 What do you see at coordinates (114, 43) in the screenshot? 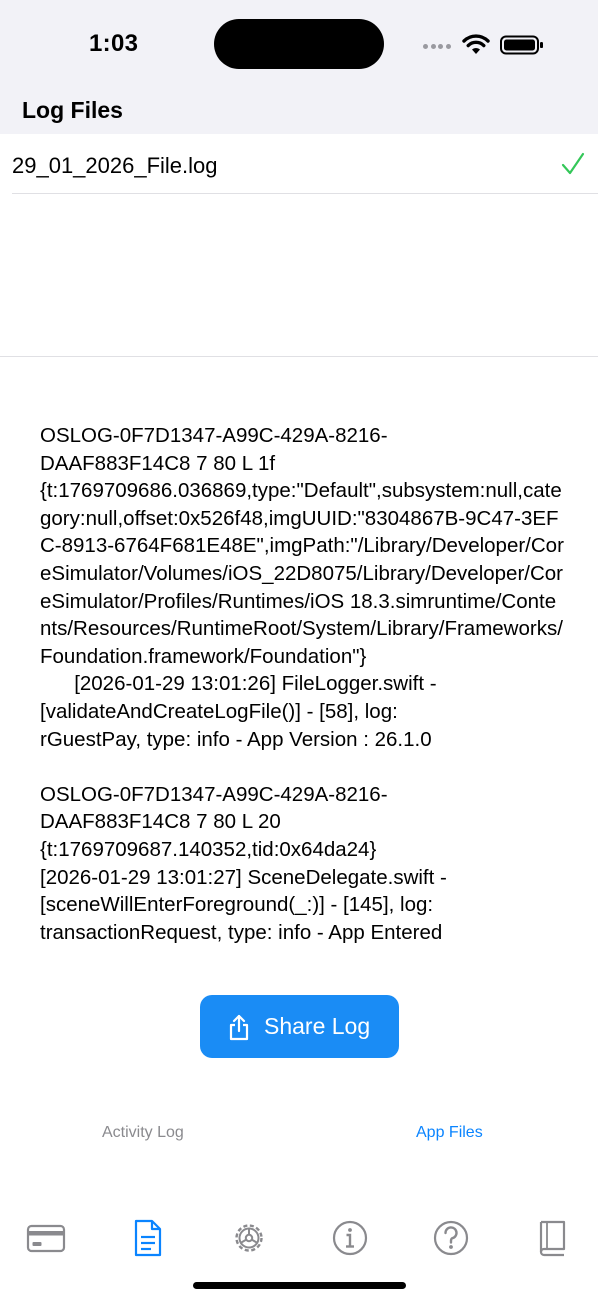
I see `status-time: 1:03` at bounding box center [114, 43].